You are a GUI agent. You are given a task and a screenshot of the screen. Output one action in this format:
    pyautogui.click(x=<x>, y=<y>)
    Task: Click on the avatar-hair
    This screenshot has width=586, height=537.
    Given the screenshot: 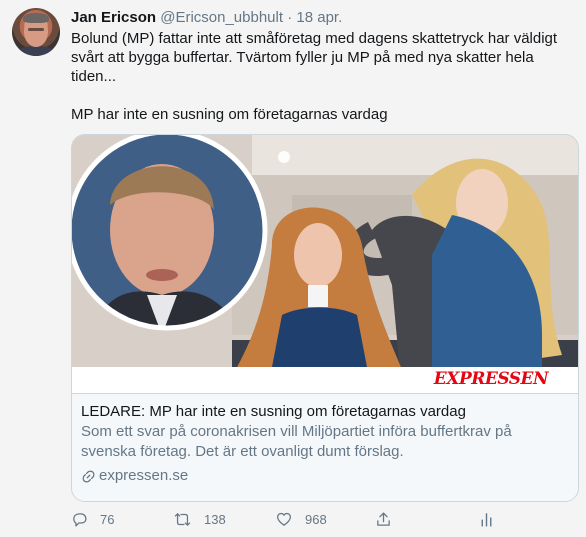 What is the action you would take?
    pyautogui.click(x=36, y=18)
    